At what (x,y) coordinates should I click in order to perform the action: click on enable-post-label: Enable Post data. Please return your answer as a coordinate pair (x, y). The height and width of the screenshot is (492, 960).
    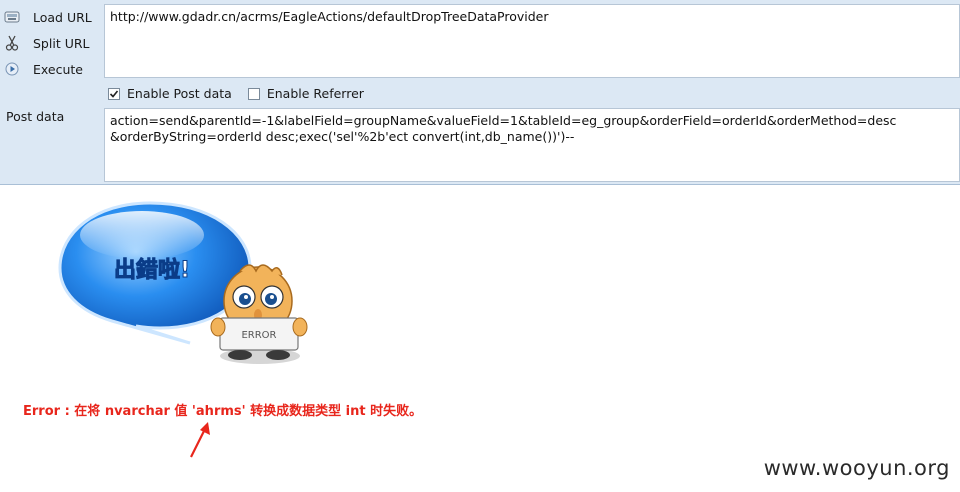
    Looking at the image, I should click on (179, 93).